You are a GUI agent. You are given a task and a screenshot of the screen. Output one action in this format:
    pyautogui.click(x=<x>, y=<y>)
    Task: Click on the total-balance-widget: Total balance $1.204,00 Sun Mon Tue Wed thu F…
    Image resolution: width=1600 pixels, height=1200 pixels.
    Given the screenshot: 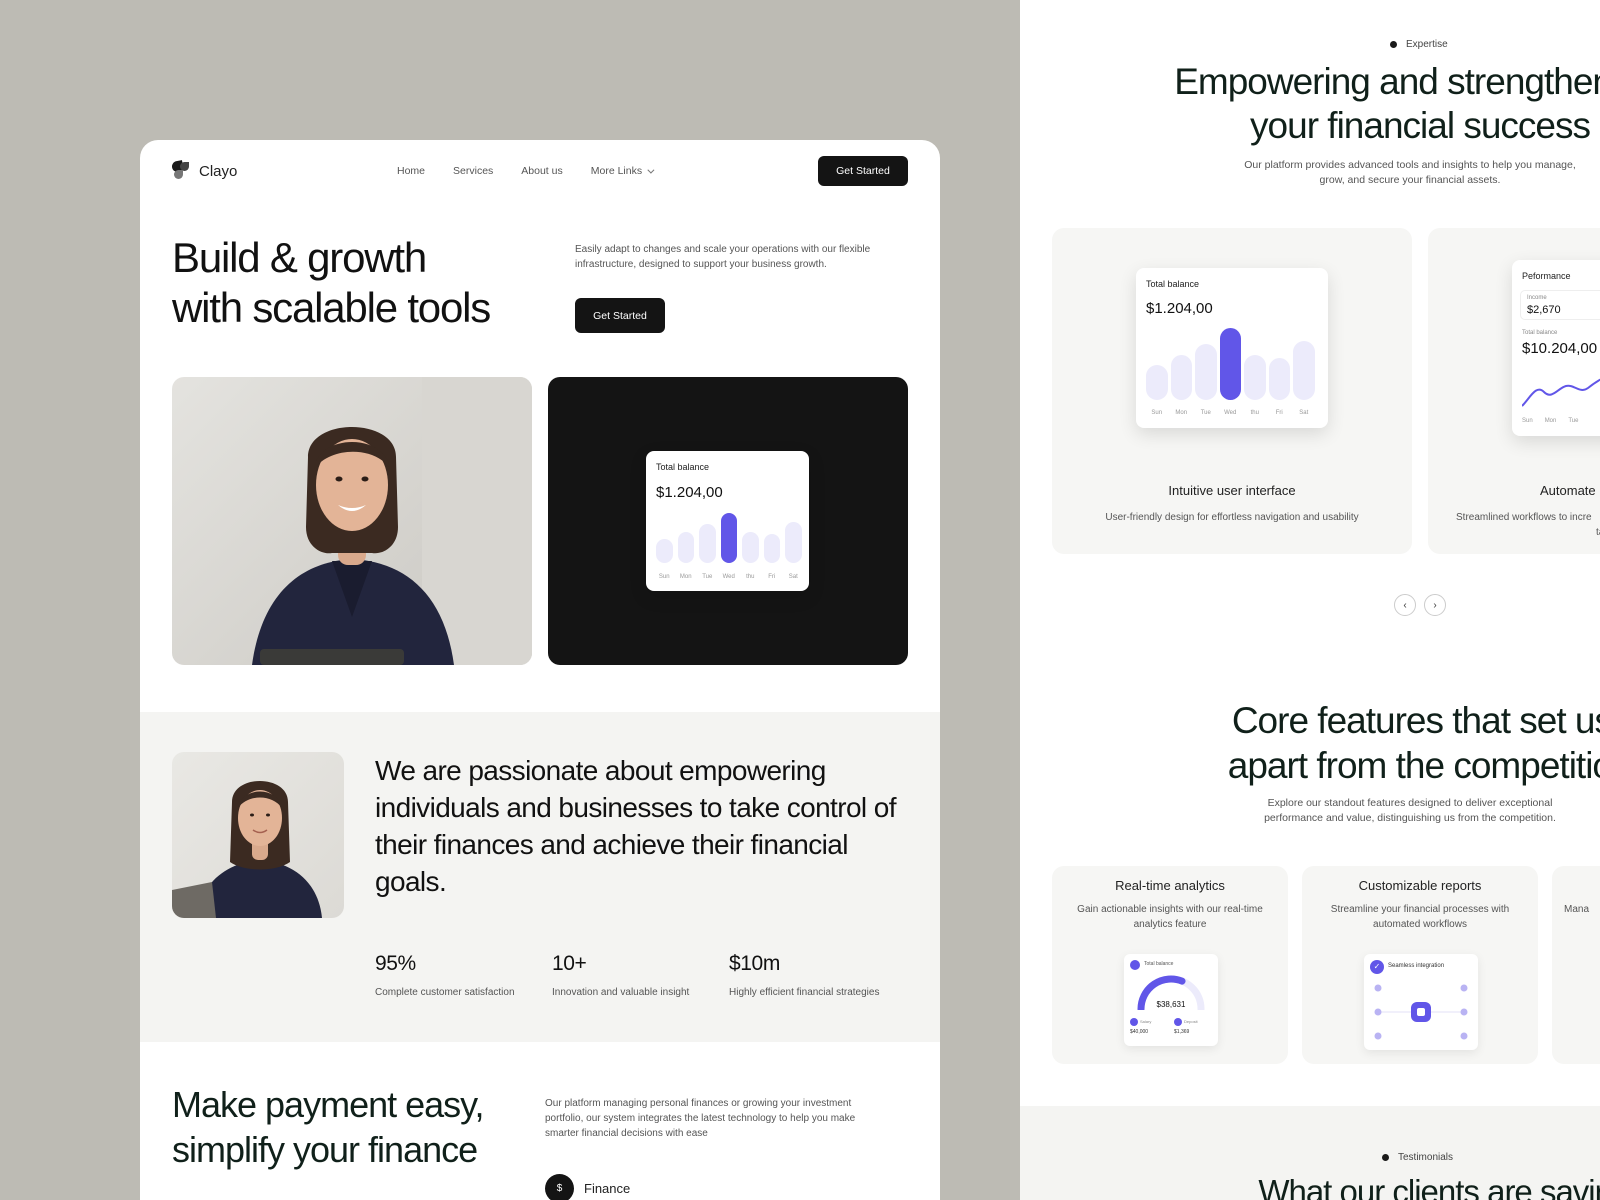 What is the action you would take?
    pyautogui.click(x=1232, y=348)
    